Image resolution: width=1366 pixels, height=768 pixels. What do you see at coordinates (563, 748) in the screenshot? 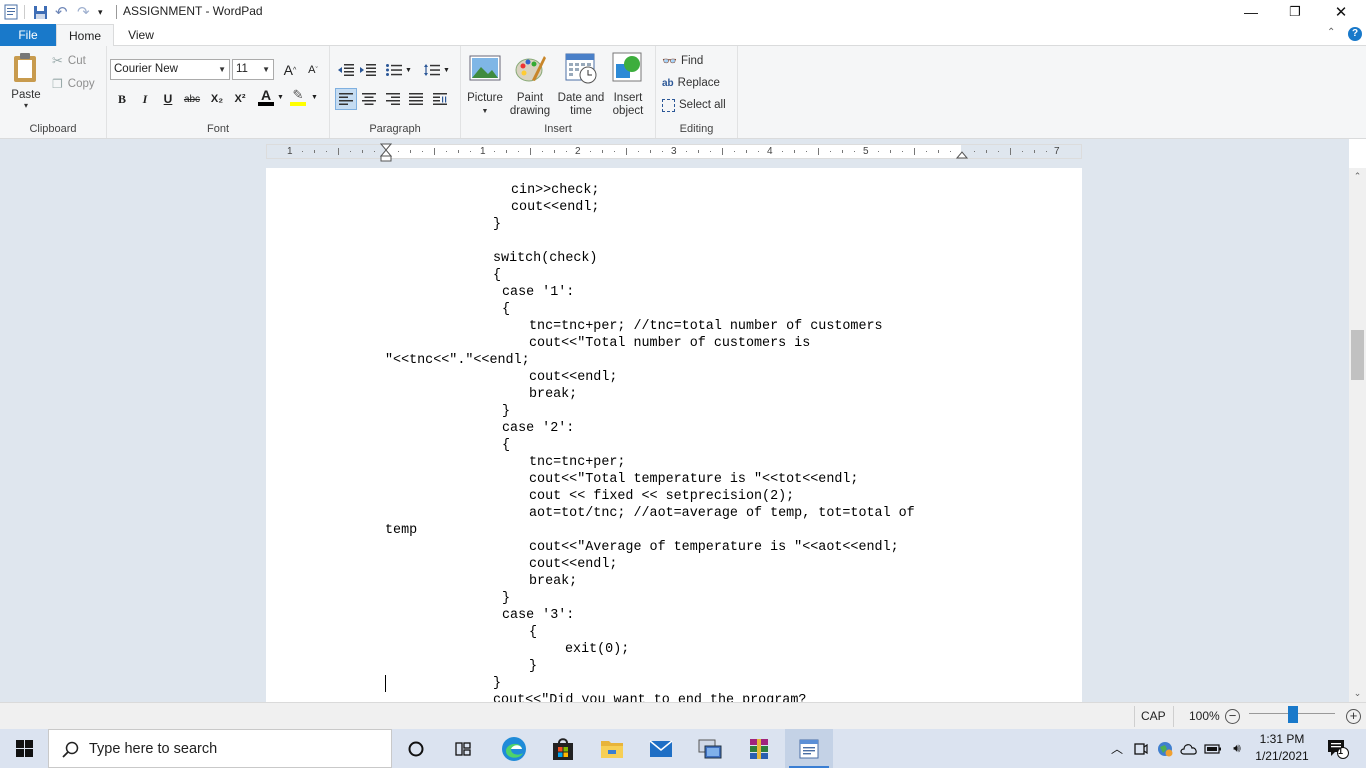
I see `store-taskbar-icon` at bounding box center [563, 748].